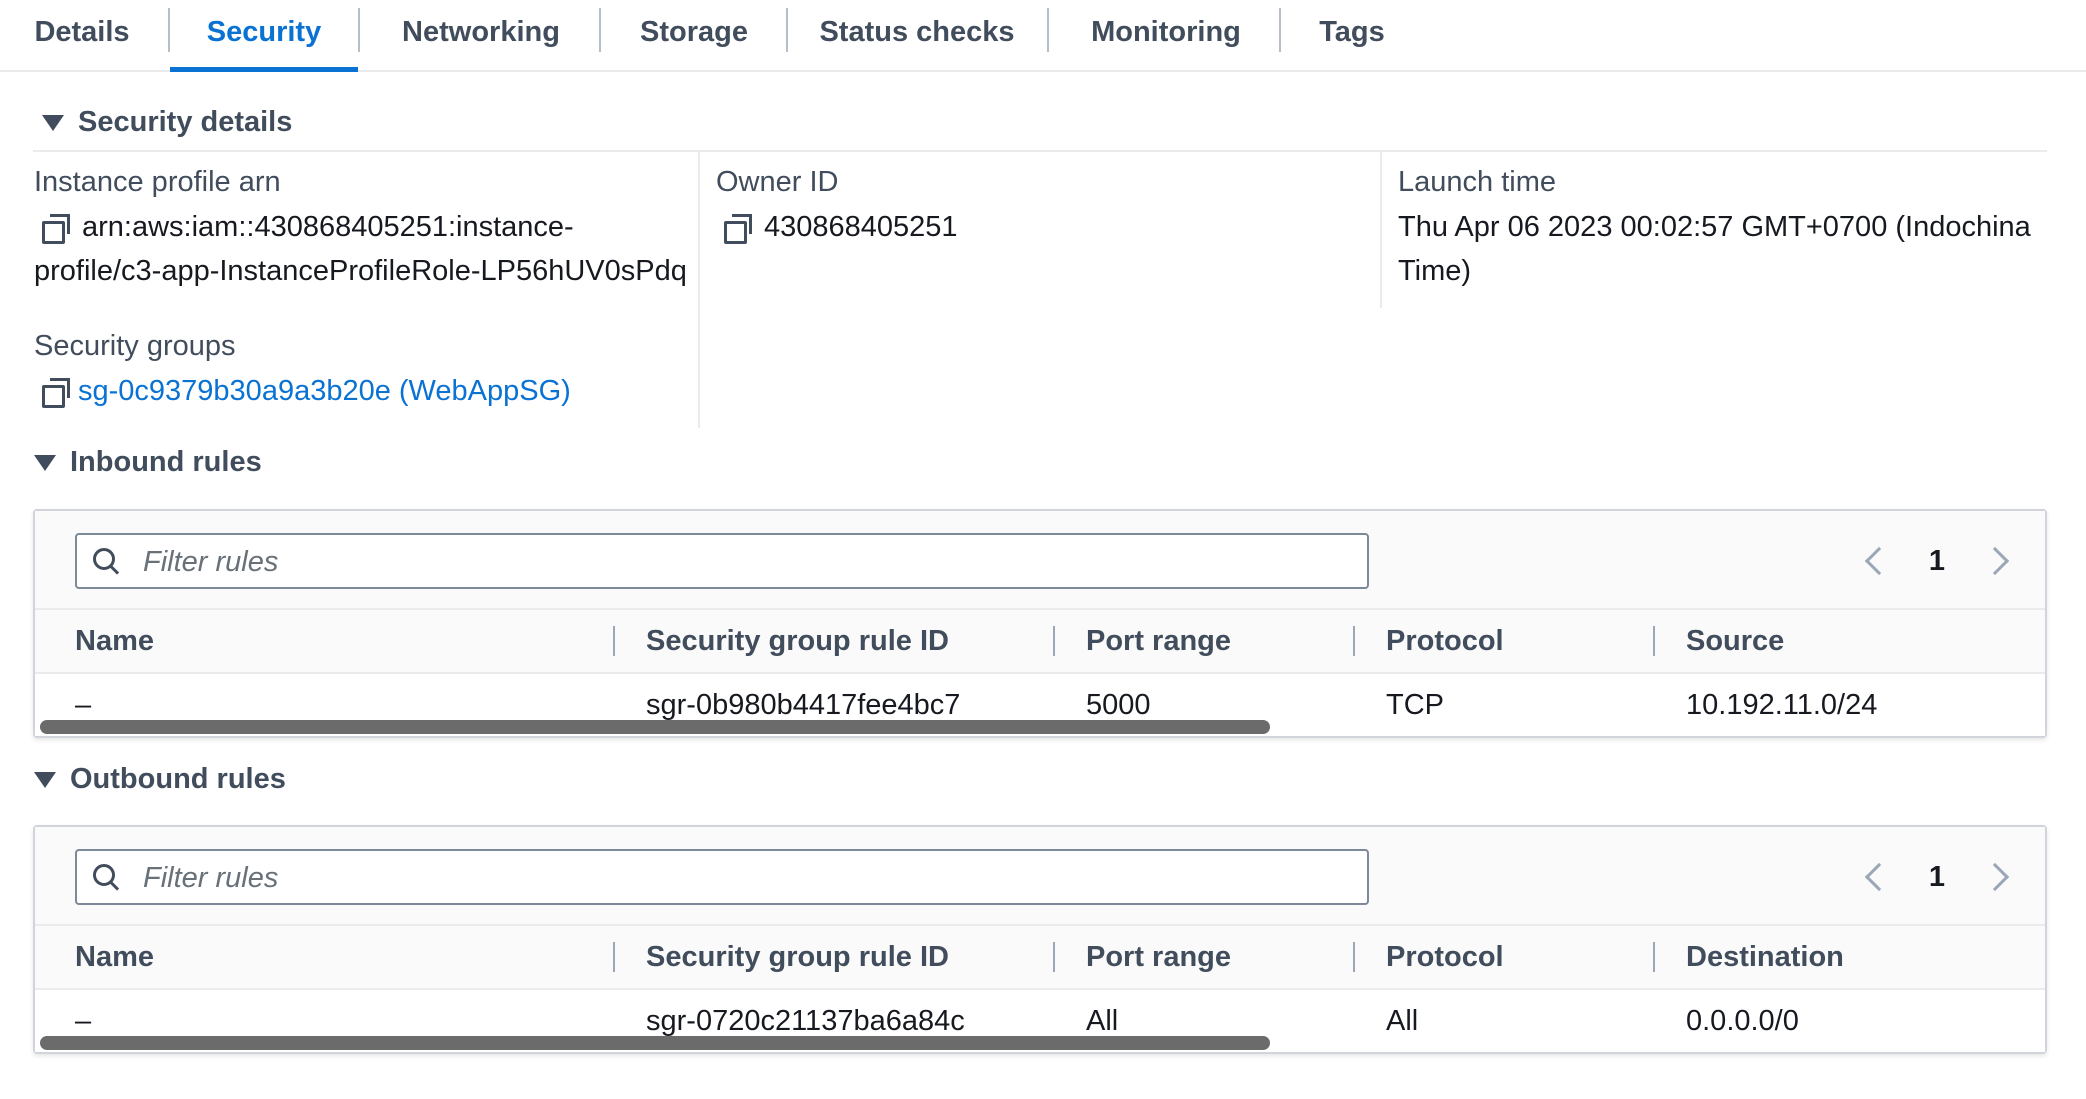 This screenshot has width=2086, height=1099. Describe the element at coordinates (1040, 151) in the screenshot. I see `section-divider` at that location.